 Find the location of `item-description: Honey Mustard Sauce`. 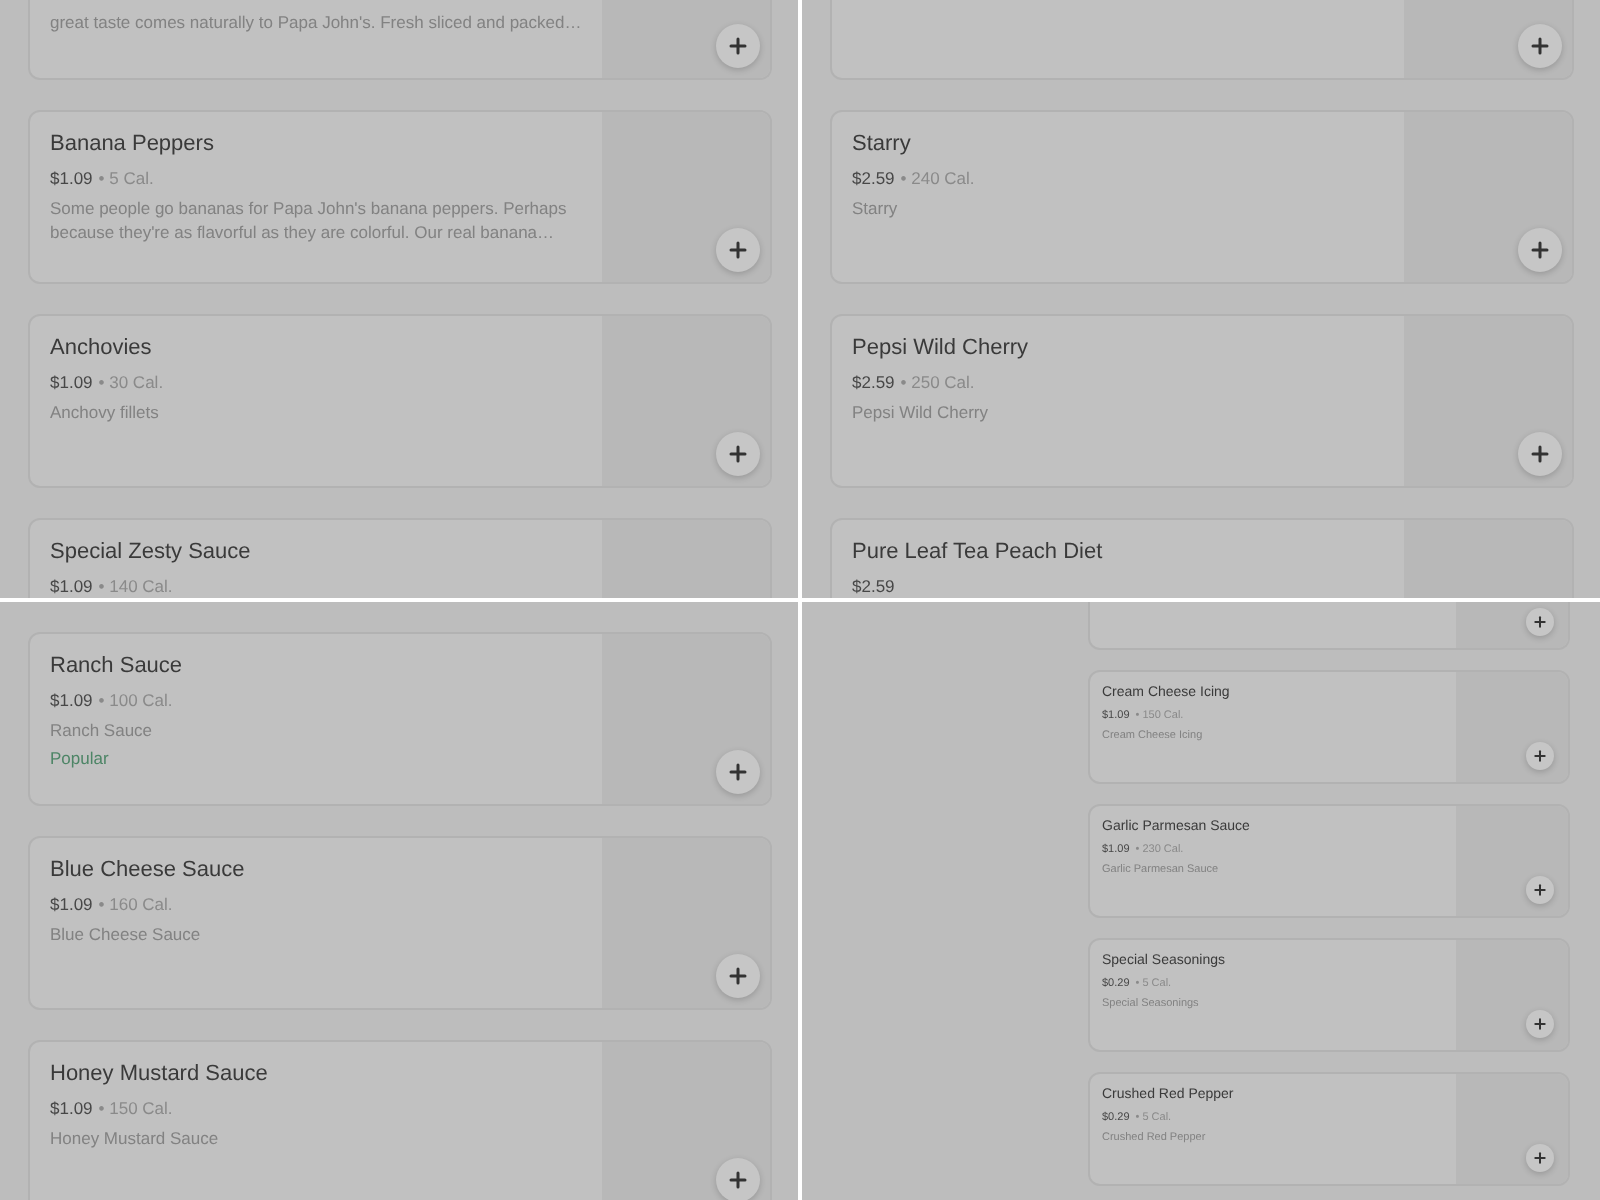

item-description: Honey Mustard Sauce is located at coordinates (134, 1138).